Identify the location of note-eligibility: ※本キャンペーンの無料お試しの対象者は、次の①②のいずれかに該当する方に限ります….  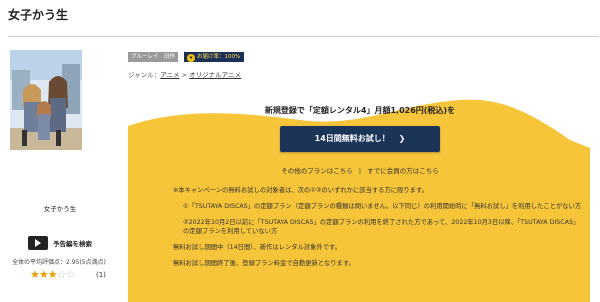
(300, 190).